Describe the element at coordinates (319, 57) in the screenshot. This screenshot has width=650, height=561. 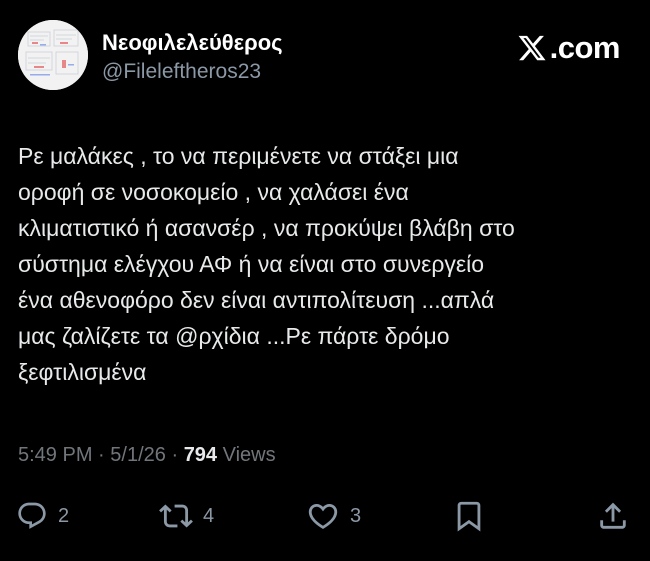
I see `tweet-header: Νεοφιλελεύθερος @Fileleftheros23 .com` at that location.